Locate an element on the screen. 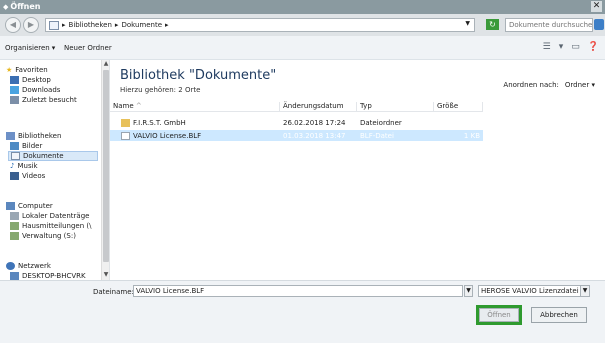 The image size is (605, 343). filename-input: VALVIO License.BLF is located at coordinates (298, 291).